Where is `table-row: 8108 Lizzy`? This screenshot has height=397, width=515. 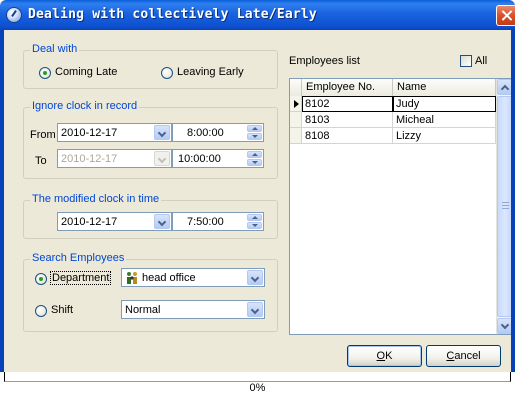
table-row: 8108 Lizzy is located at coordinates (393, 136).